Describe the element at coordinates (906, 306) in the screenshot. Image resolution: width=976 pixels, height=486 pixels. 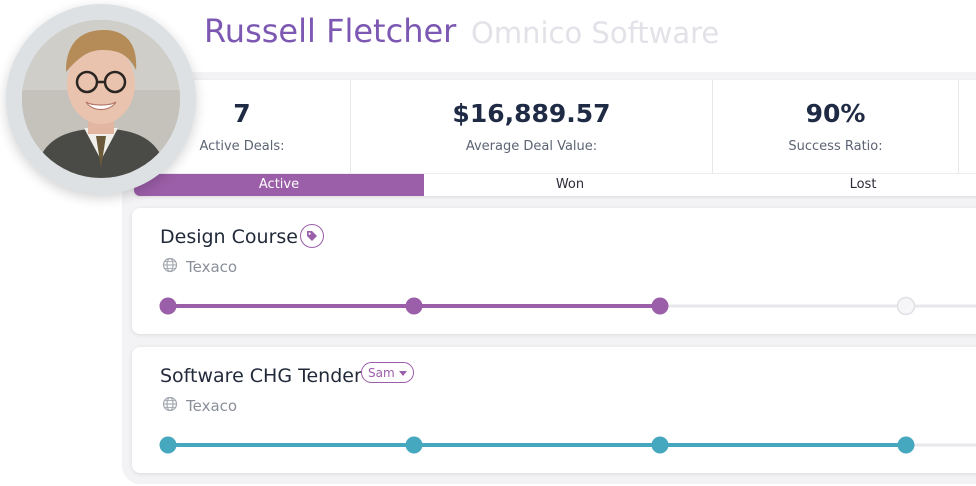
I see `pipeline-stage-pending` at that location.